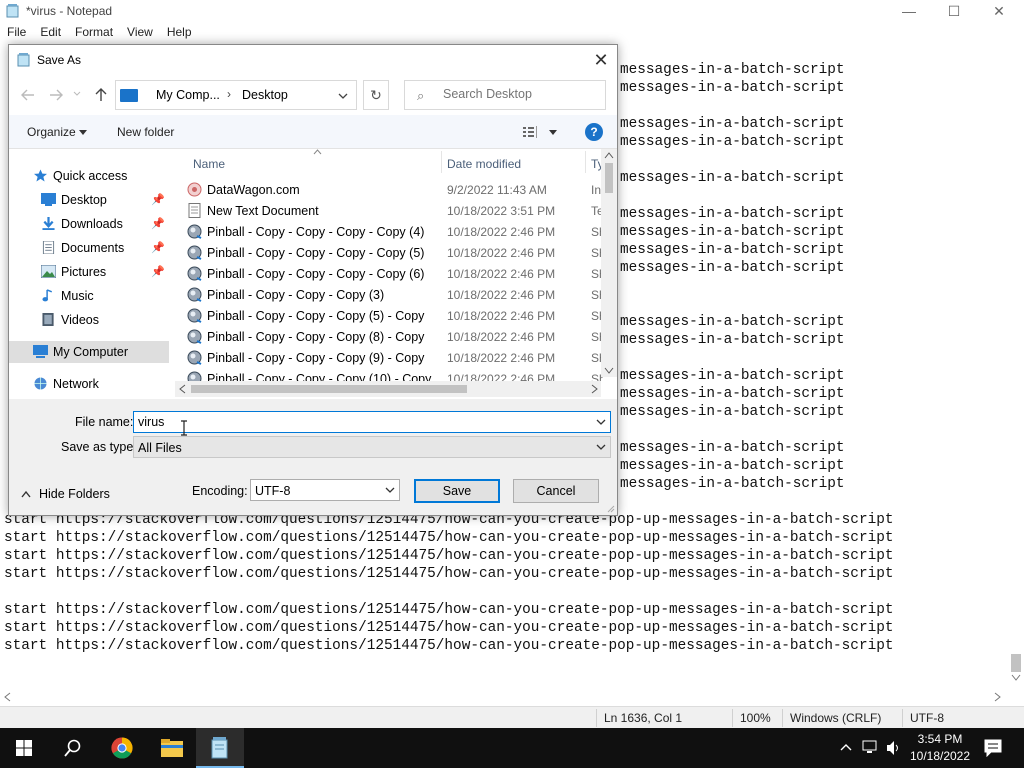 This screenshot has height=768, width=1024. What do you see at coordinates (89, 176) in the screenshot?
I see `nav-item-quick-access: Quick access` at bounding box center [89, 176].